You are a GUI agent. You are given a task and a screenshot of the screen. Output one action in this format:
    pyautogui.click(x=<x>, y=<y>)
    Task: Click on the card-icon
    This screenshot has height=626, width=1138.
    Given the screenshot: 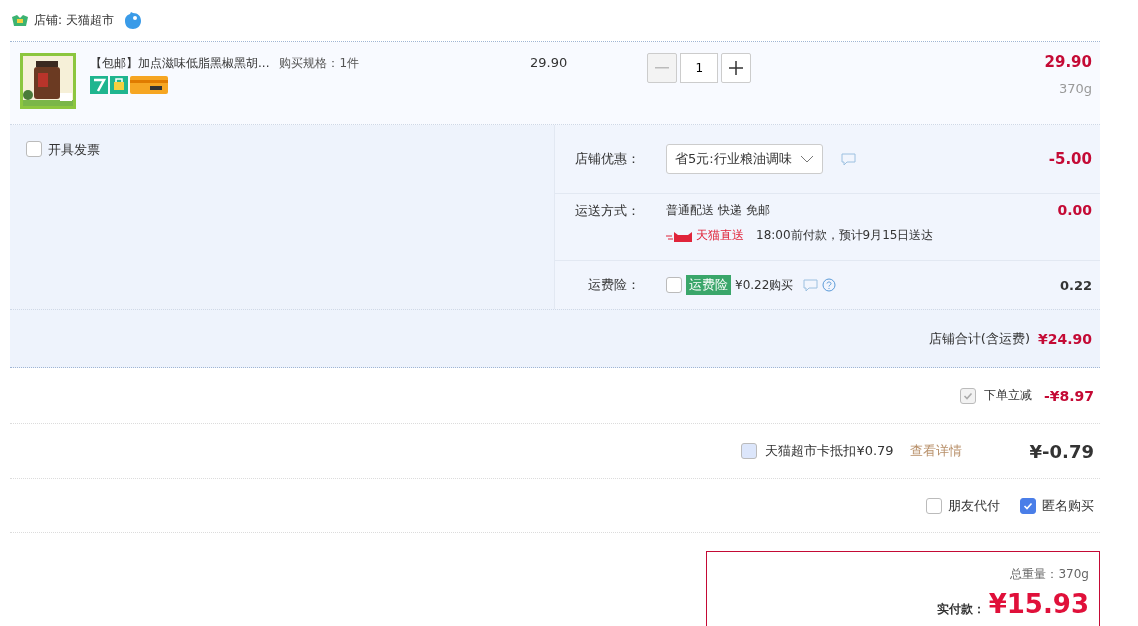 What is the action you would take?
    pyautogui.click(x=149, y=85)
    